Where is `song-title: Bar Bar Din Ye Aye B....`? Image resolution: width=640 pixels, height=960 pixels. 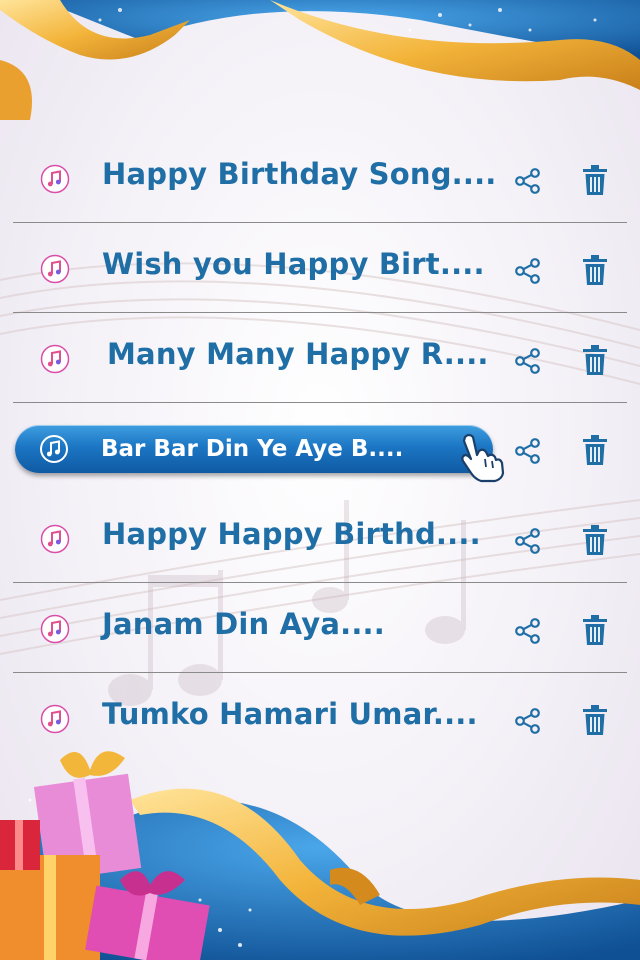
song-title: Bar Bar Din Ye Aye B.... is located at coordinates (252, 449).